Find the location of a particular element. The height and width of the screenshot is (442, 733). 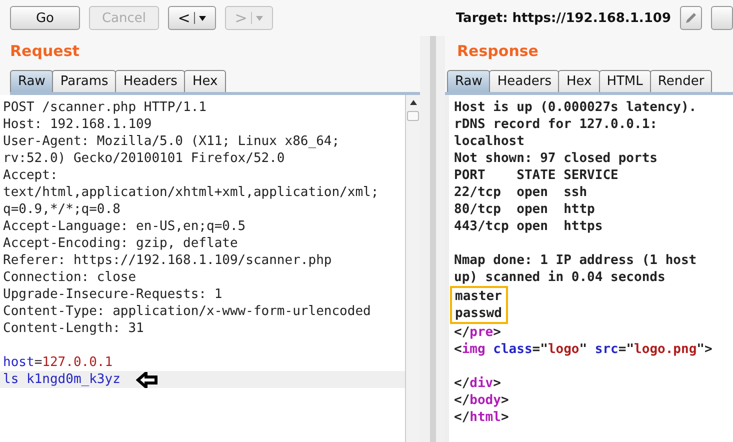

code-line: POST /scanner.php HTTP/1.1 is located at coordinates (105, 107).